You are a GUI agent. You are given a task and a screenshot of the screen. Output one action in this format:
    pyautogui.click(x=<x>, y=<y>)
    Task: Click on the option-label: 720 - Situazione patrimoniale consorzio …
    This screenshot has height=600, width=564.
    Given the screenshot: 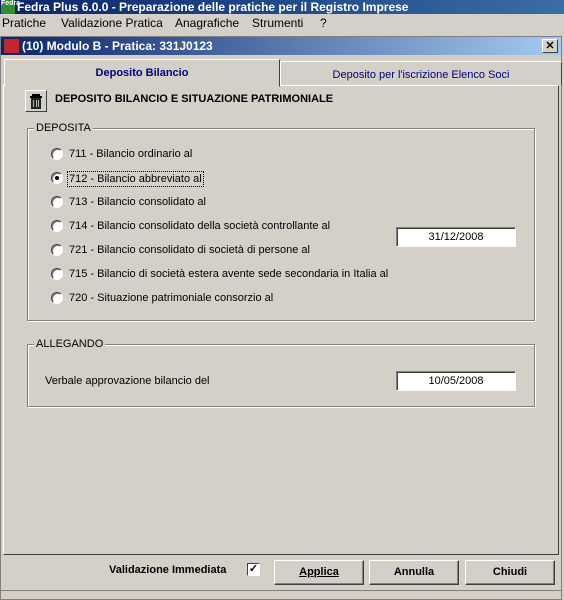 What is the action you would take?
    pyautogui.click(x=171, y=298)
    